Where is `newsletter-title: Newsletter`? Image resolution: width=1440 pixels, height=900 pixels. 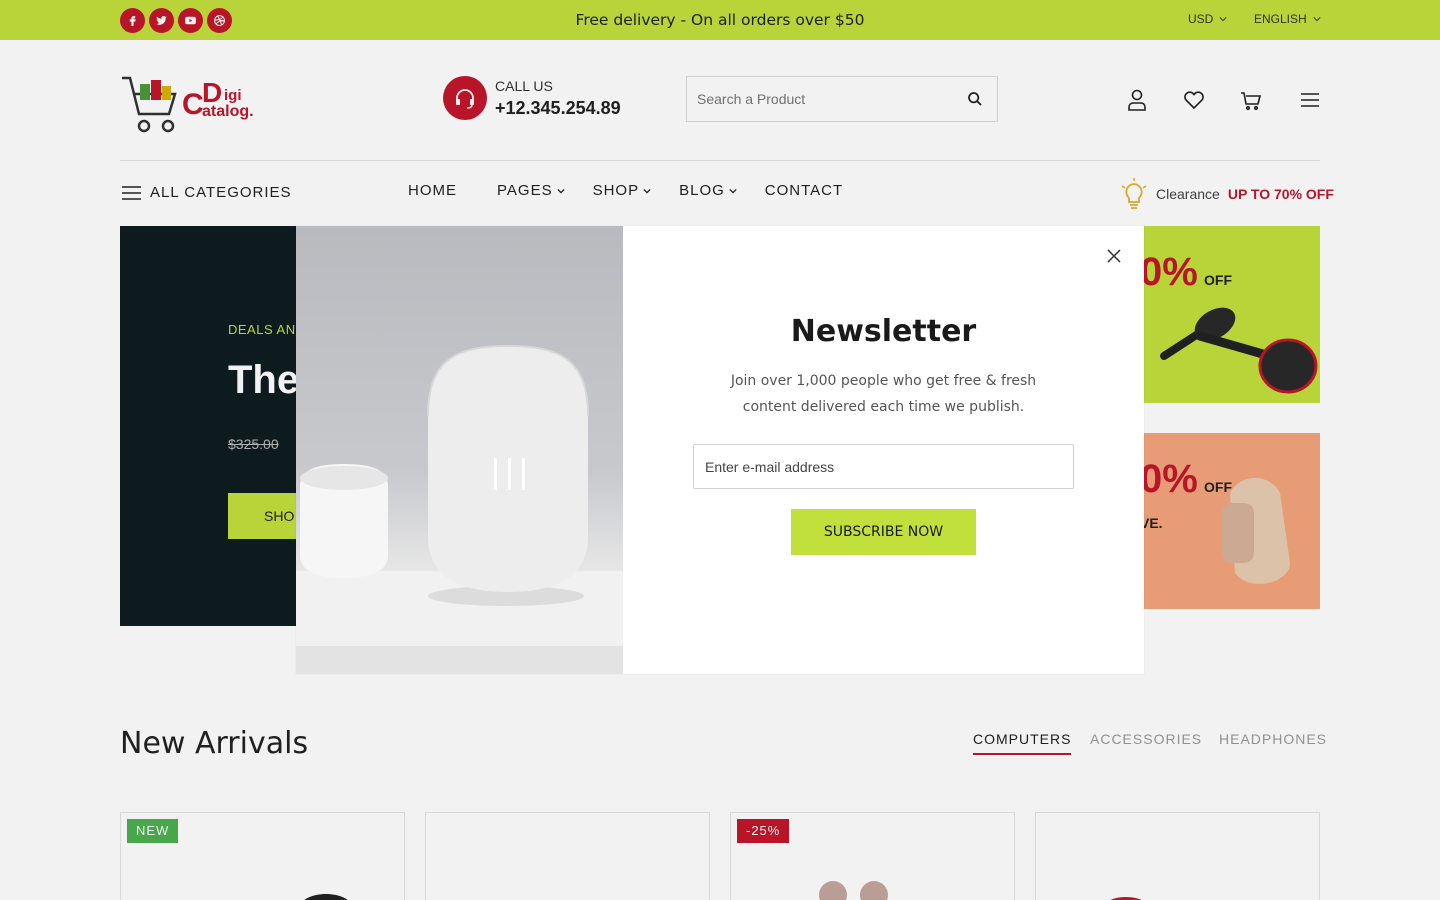 newsletter-title: Newsletter is located at coordinates (883, 331).